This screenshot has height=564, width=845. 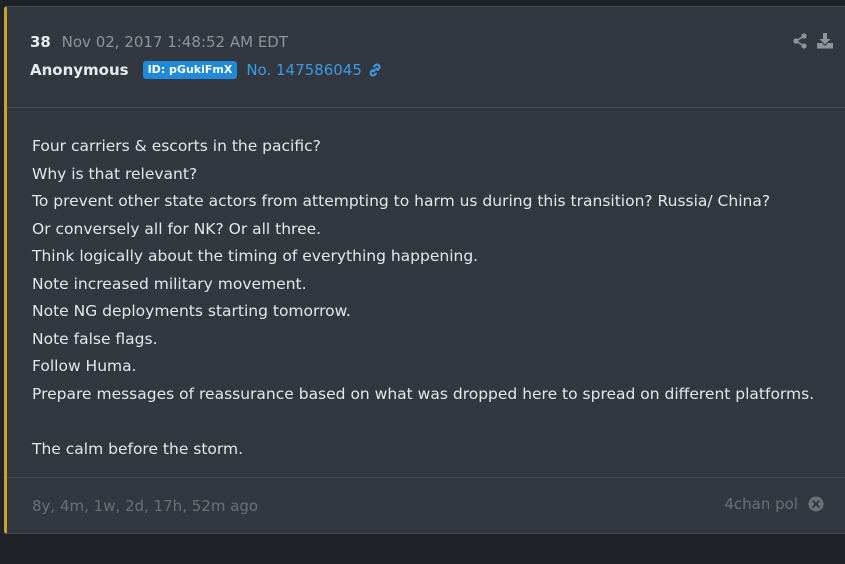 I want to click on link-icon, so click(x=375, y=70).